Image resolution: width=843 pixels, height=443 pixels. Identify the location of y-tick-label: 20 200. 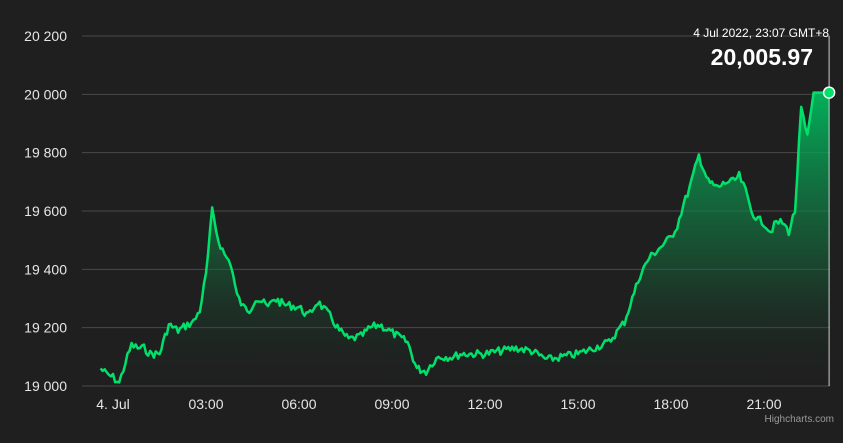
(45, 36).